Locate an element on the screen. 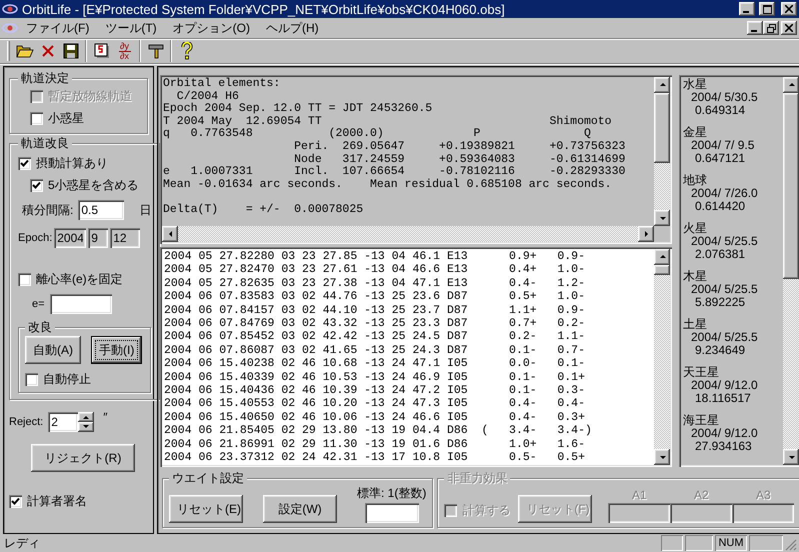 Image resolution: width=799 pixels, height=552 pixels. checkbox-label: 離心率(e)を固定 is located at coordinates (79, 279).